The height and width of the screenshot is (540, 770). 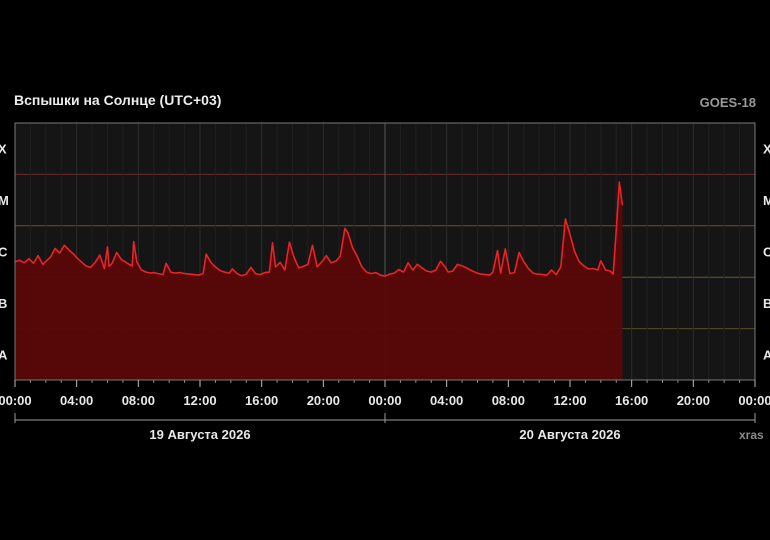 I want to click on y-class-label-left: B, so click(x=3, y=303).